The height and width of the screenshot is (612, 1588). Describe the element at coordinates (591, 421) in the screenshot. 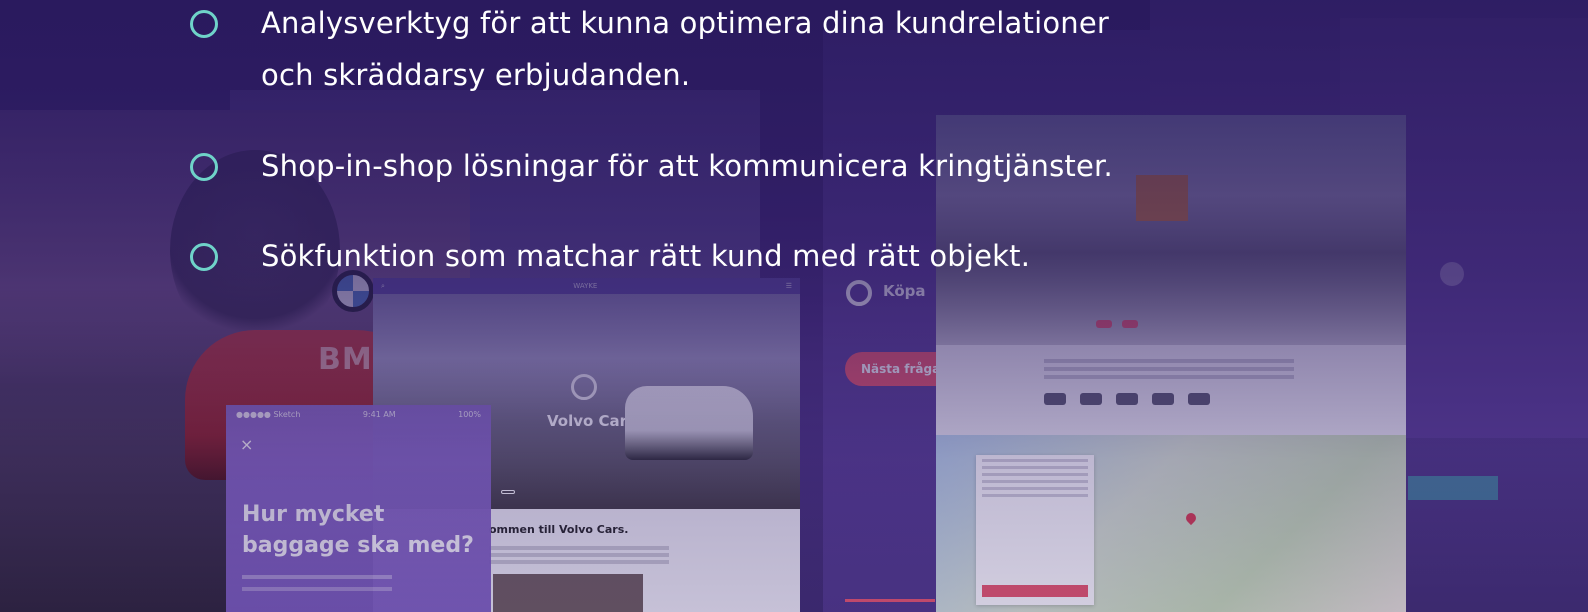

I see `volvo-title: Volvo Cars` at that location.